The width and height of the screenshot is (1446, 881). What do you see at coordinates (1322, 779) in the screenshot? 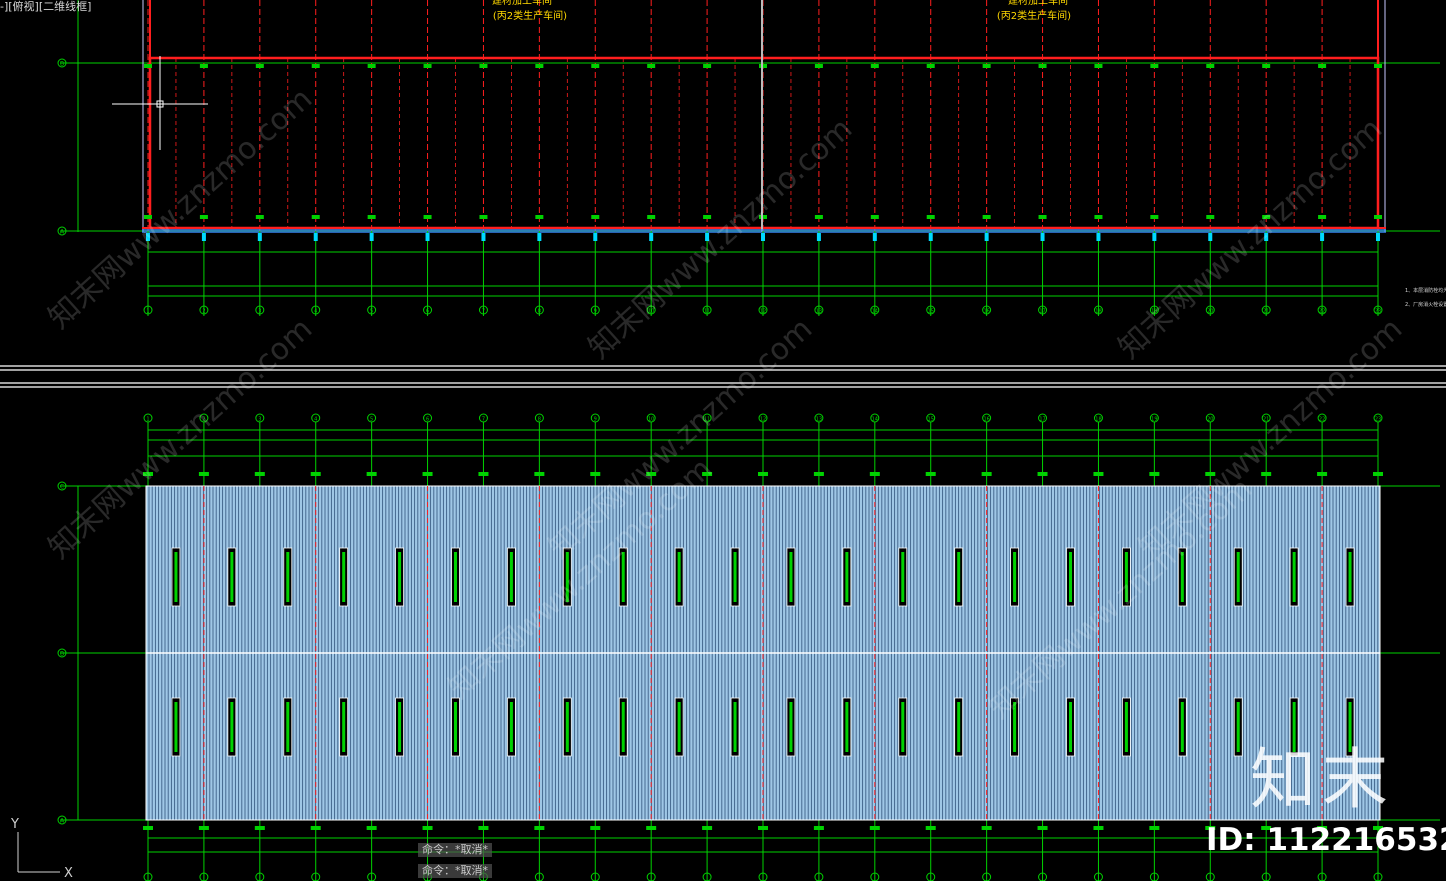
I see `watermark-logo: 知末` at bounding box center [1322, 779].